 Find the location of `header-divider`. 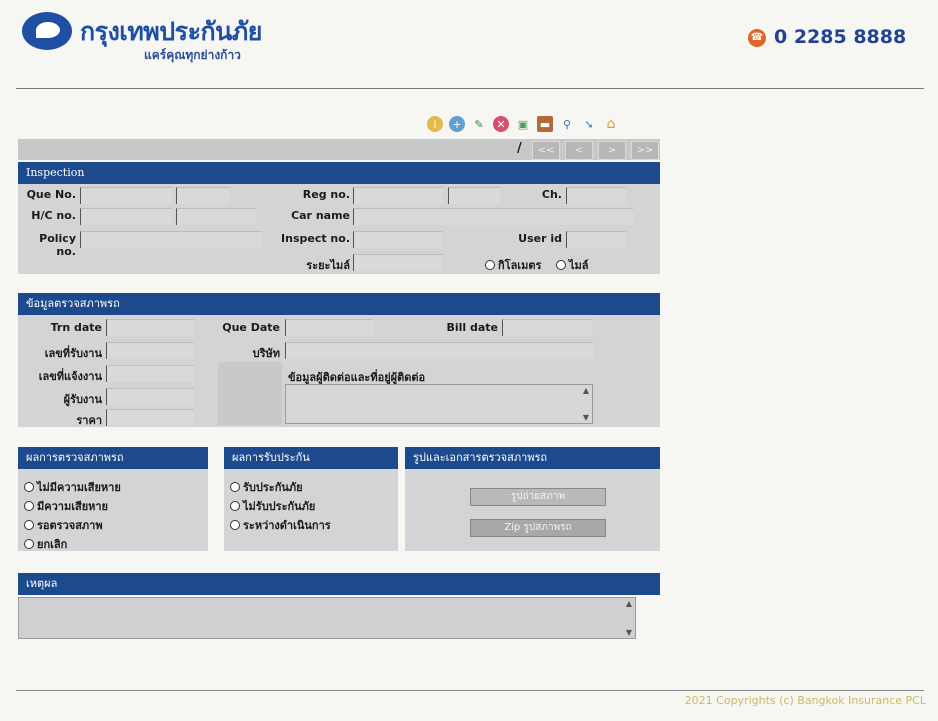

header-divider is located at coordinates (470, 88).